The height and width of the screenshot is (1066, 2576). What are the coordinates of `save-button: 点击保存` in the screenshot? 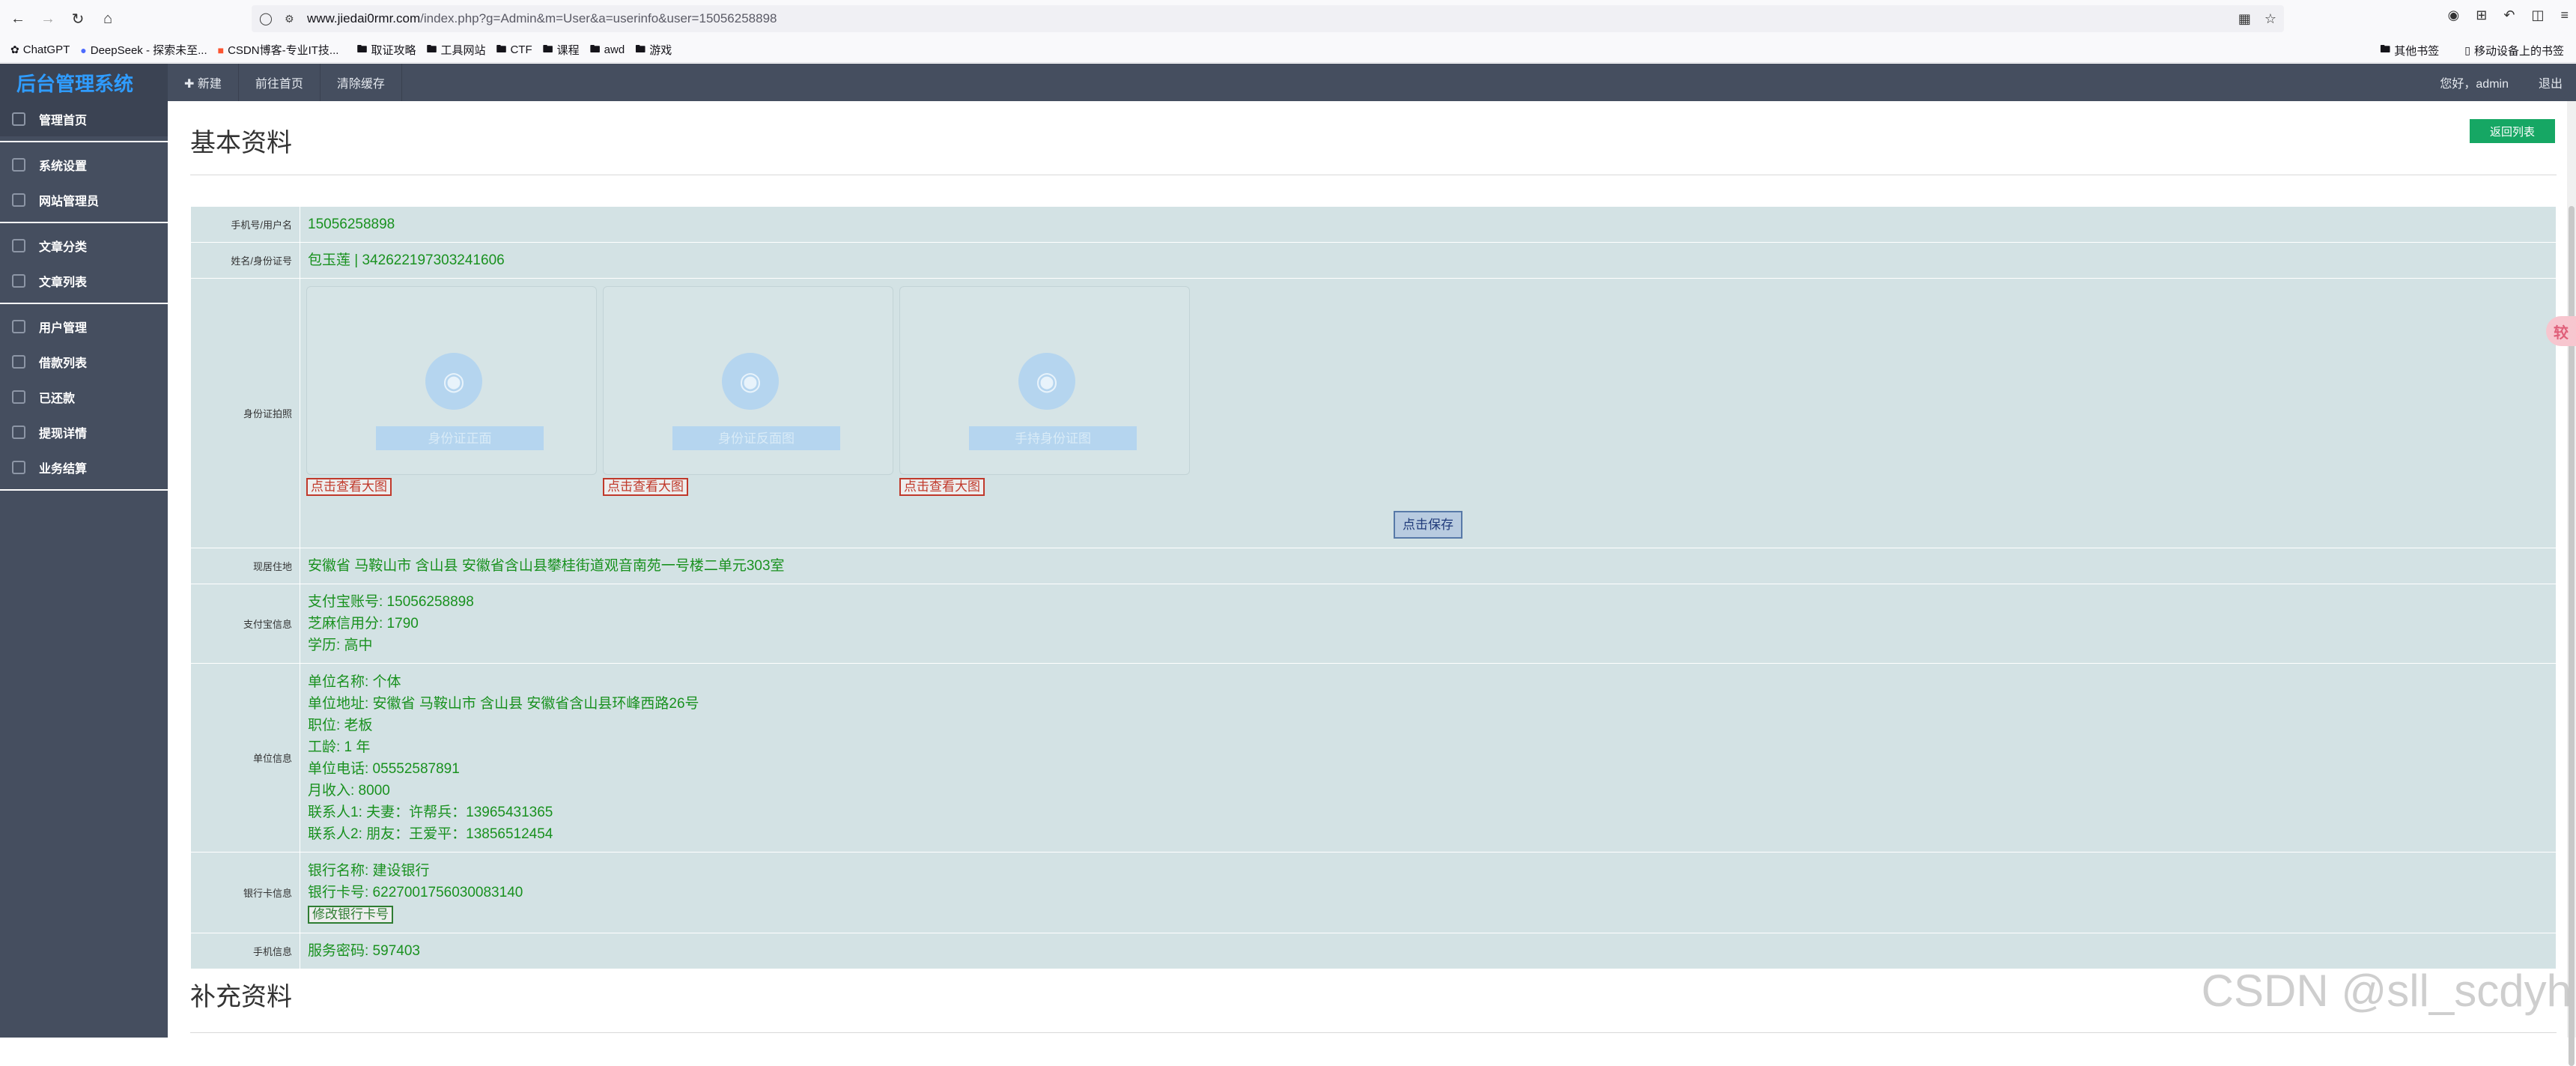 It's located at (1428, 525).